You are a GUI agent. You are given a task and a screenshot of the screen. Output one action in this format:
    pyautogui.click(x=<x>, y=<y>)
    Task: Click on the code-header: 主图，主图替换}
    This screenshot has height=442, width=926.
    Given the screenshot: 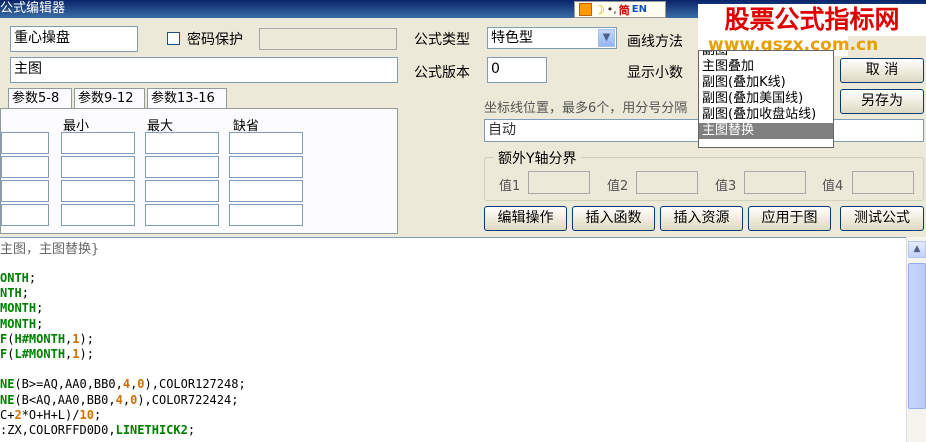 What is the action you would take?
    pyautogui.click(x=50, y=249)
    